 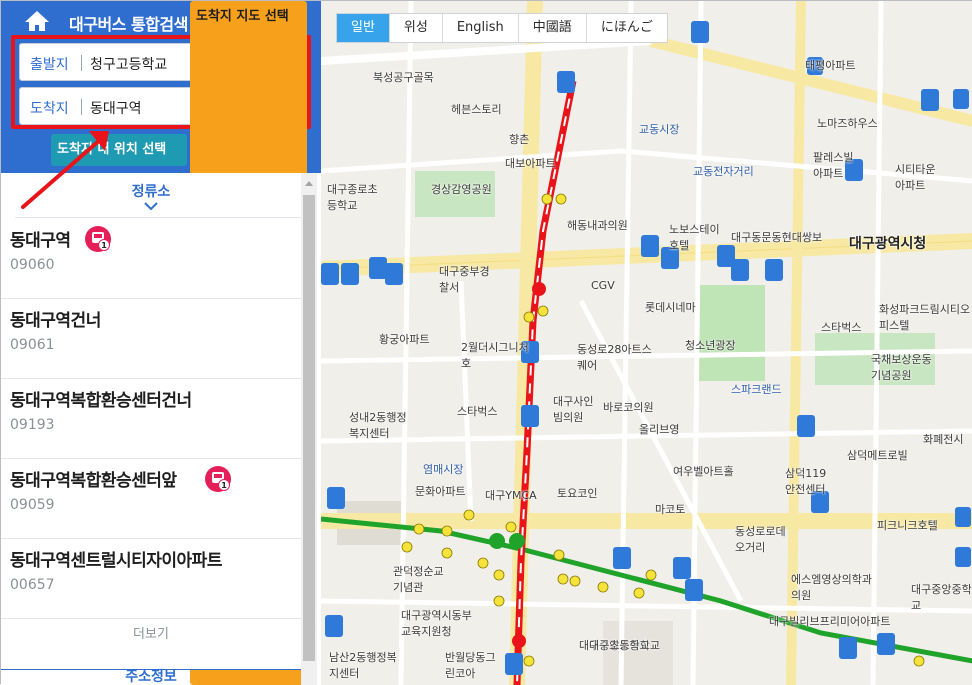 I want to click on map-label: 교동전자거리, so click(x=723, y=171).